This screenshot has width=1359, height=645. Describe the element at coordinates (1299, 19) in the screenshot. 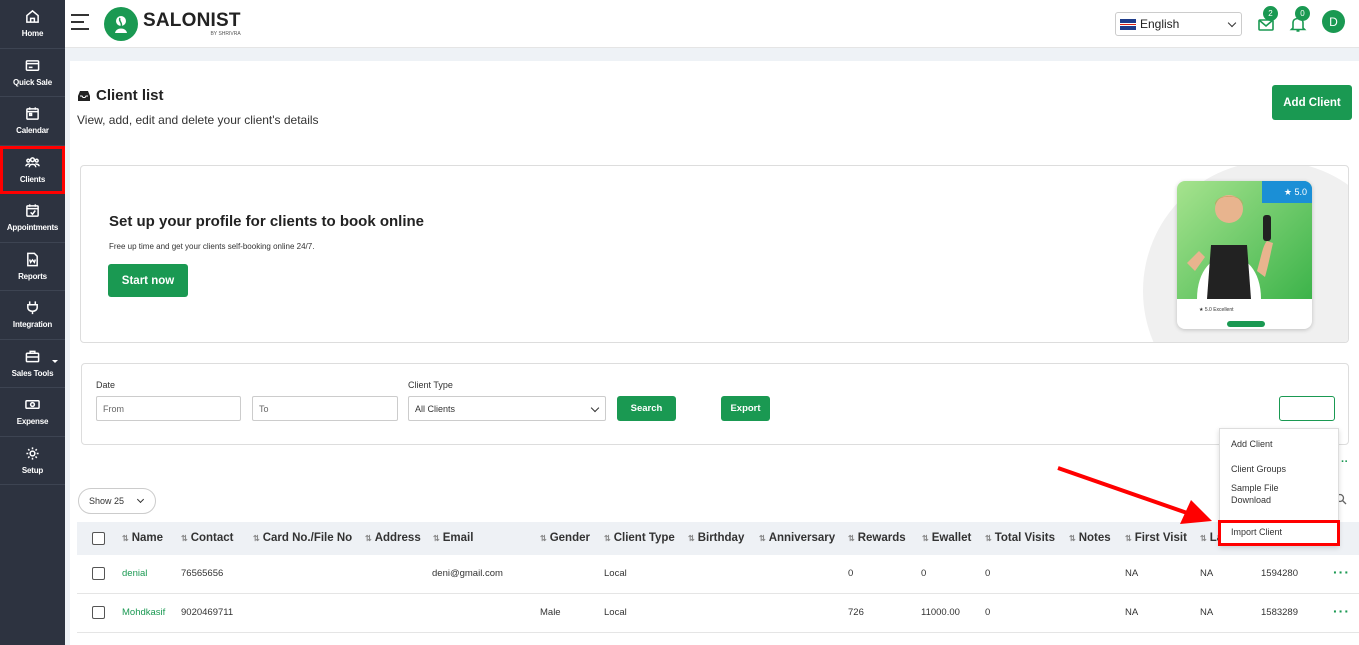

I see `notifications-button: 0` at that location.